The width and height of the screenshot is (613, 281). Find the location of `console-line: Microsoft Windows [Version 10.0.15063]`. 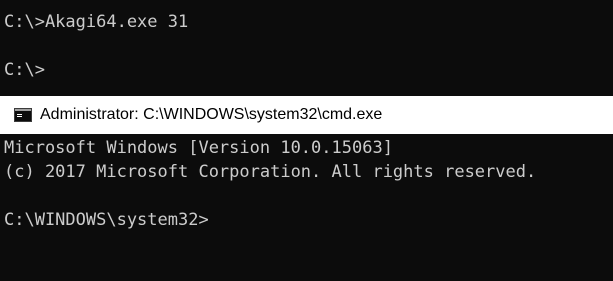

console-line: Microsoft Windows [Version 10.0.15063] is located at coordinates (198, 148).